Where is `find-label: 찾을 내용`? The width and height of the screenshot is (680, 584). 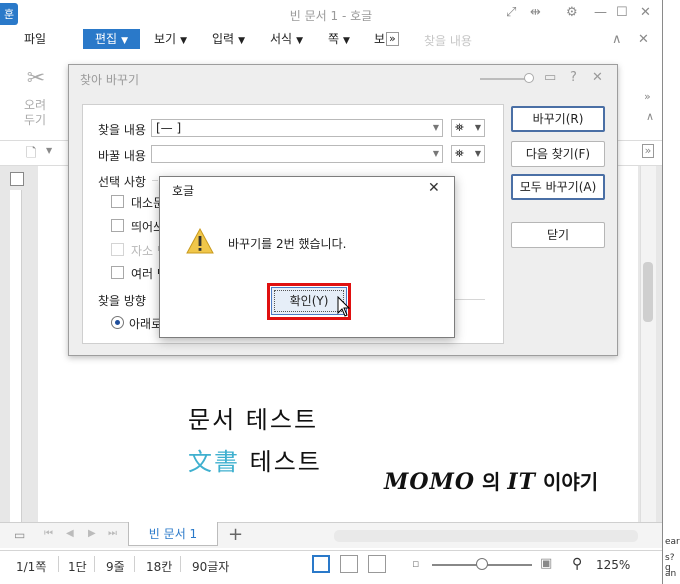
find-label: 찾을 내용 is located at coordinates (122, 130).